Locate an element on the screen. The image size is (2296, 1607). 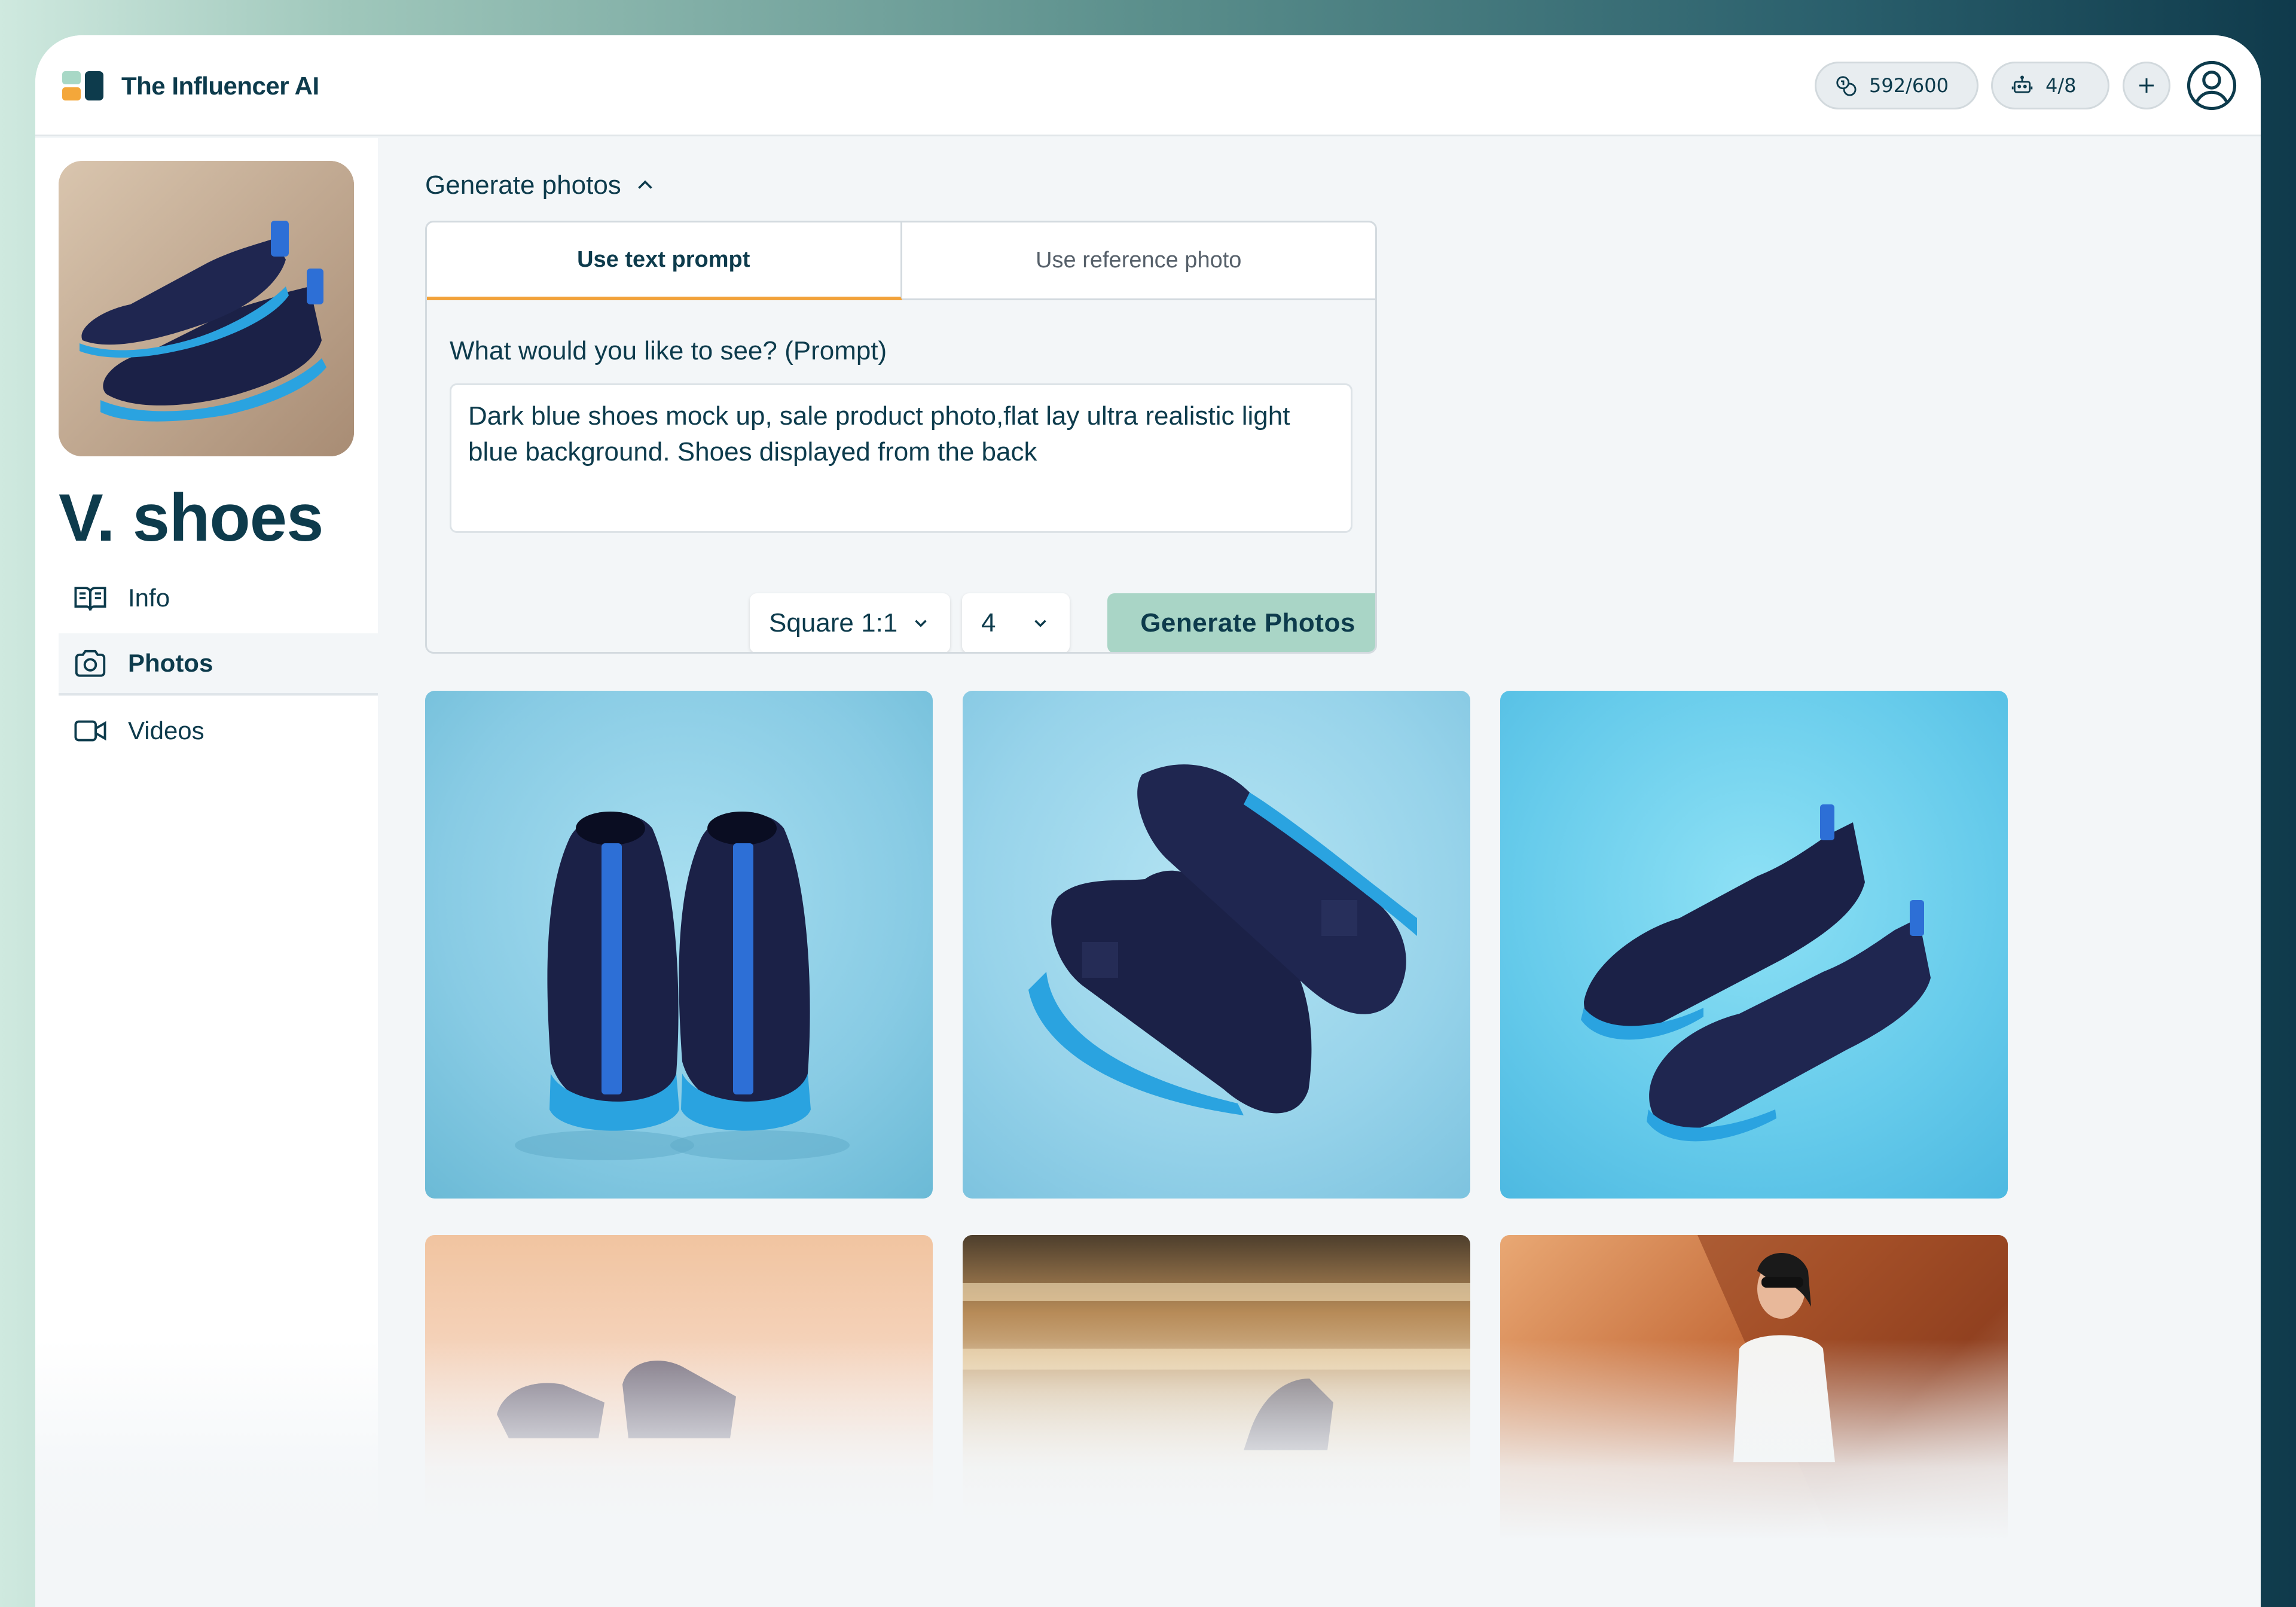
shoe-image is located at coordinates (206, 308).